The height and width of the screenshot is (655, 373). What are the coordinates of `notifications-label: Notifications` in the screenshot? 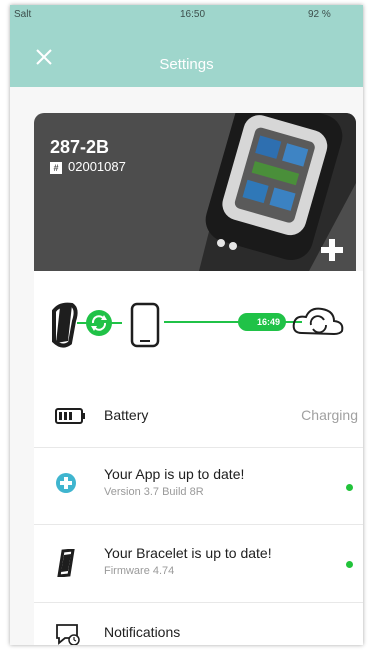 It's located at (142, 632).